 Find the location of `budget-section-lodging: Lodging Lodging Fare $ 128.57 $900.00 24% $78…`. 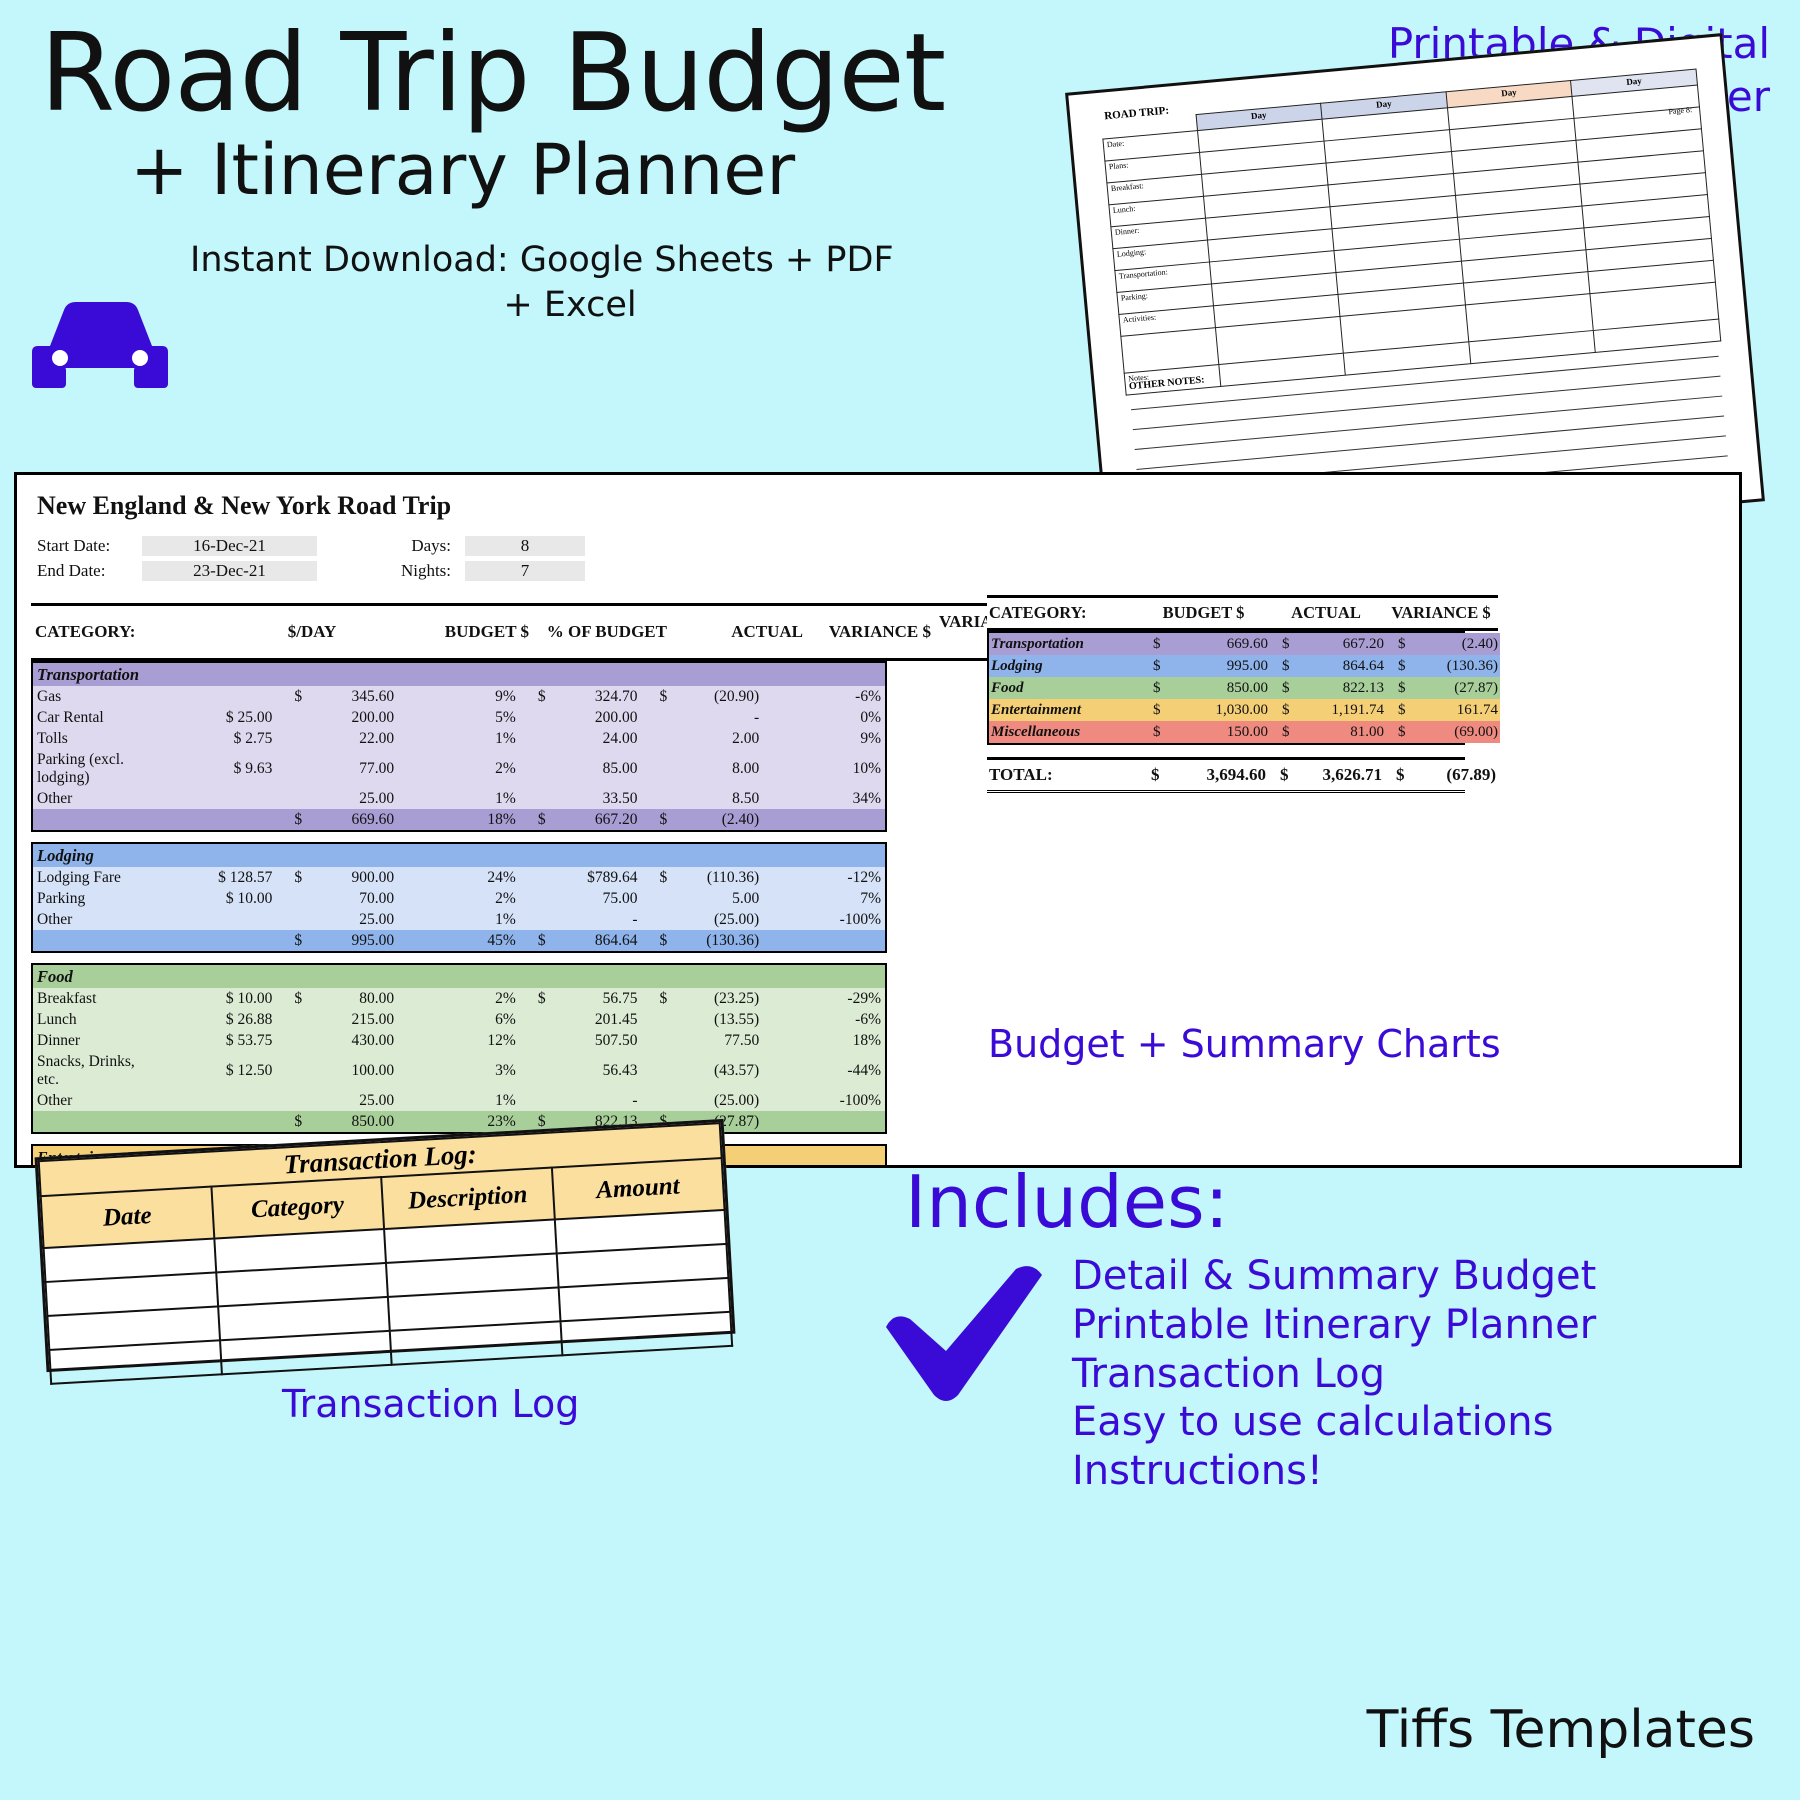

budget-section-lodging: Lodging Lodging Fare $ 128.57 $900.00 24% $78… is located at coordinates (459, 897).